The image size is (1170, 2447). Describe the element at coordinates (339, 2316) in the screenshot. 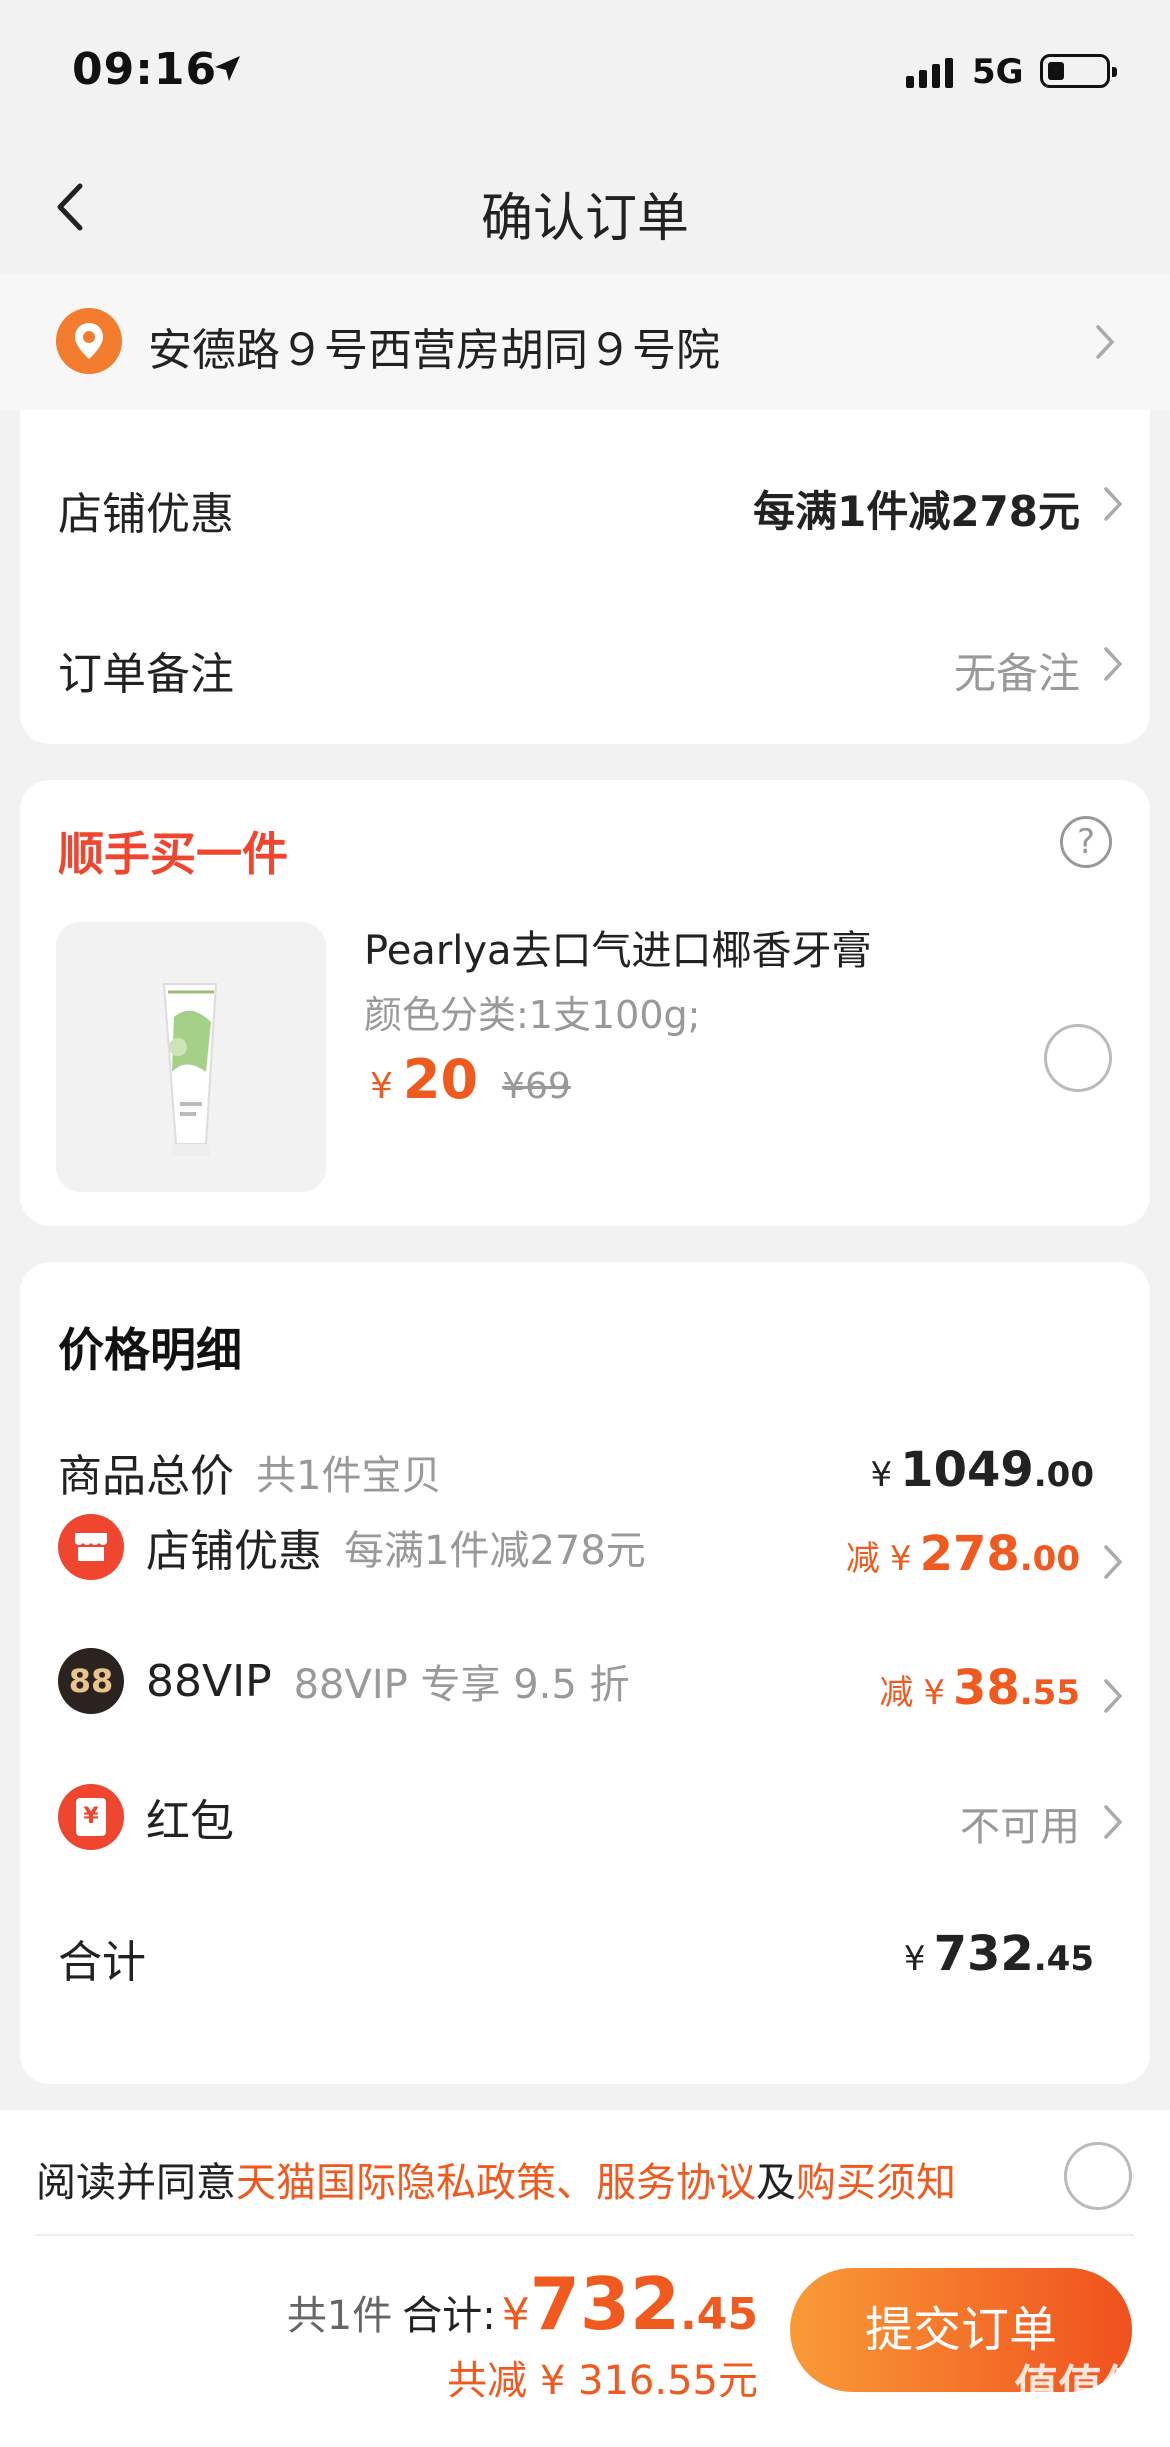

I see `item-count: 共1件` at that location.